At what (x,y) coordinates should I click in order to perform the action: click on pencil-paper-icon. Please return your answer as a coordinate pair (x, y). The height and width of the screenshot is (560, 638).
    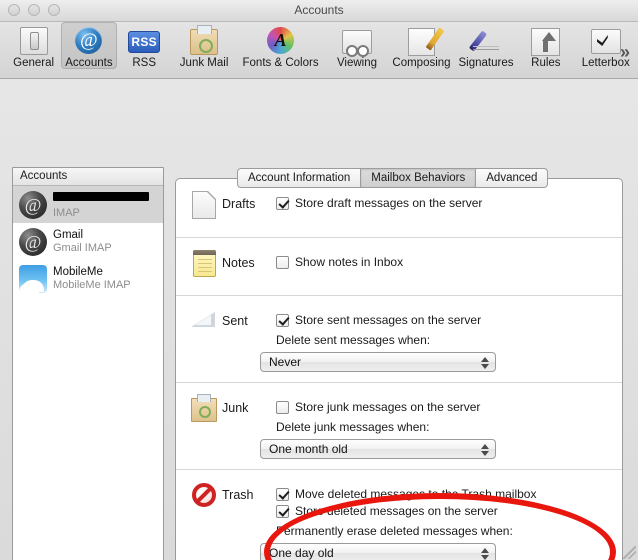
    Looking at the image, I should click on (421, 40).